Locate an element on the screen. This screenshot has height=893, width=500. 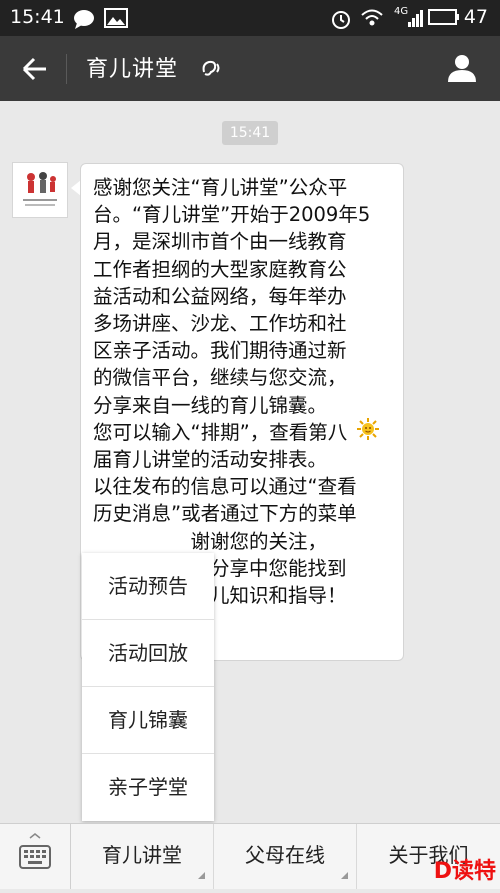
logo-image is located at coordinates (40, 189).